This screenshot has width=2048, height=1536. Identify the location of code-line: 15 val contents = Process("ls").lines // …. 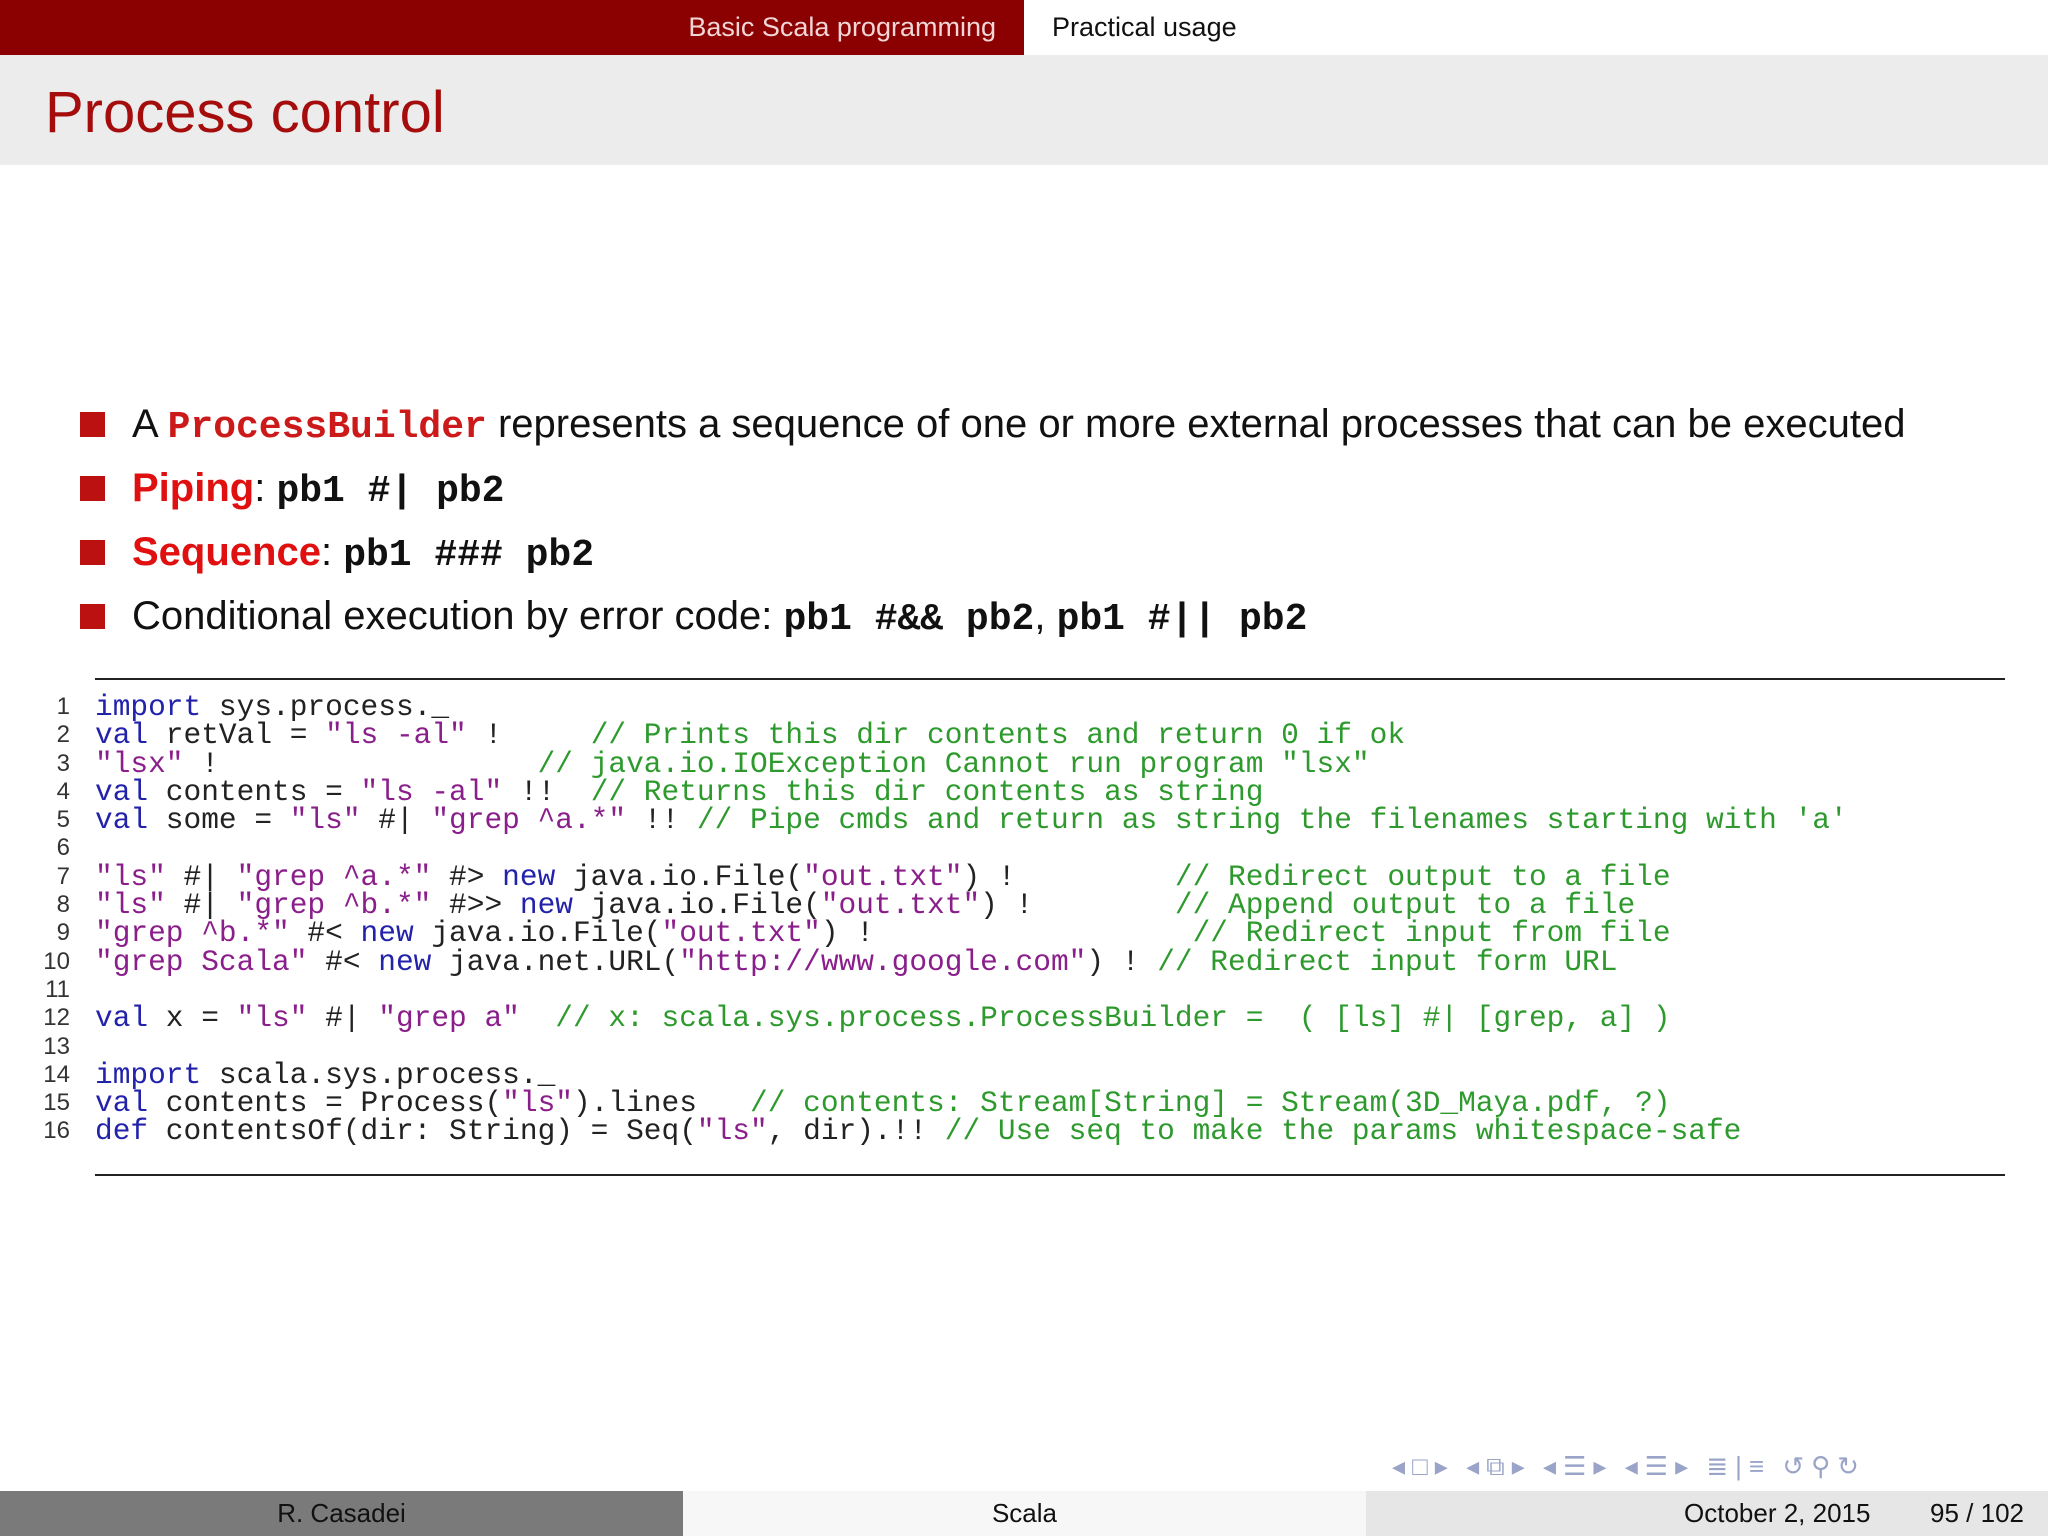
(1024, 1103).